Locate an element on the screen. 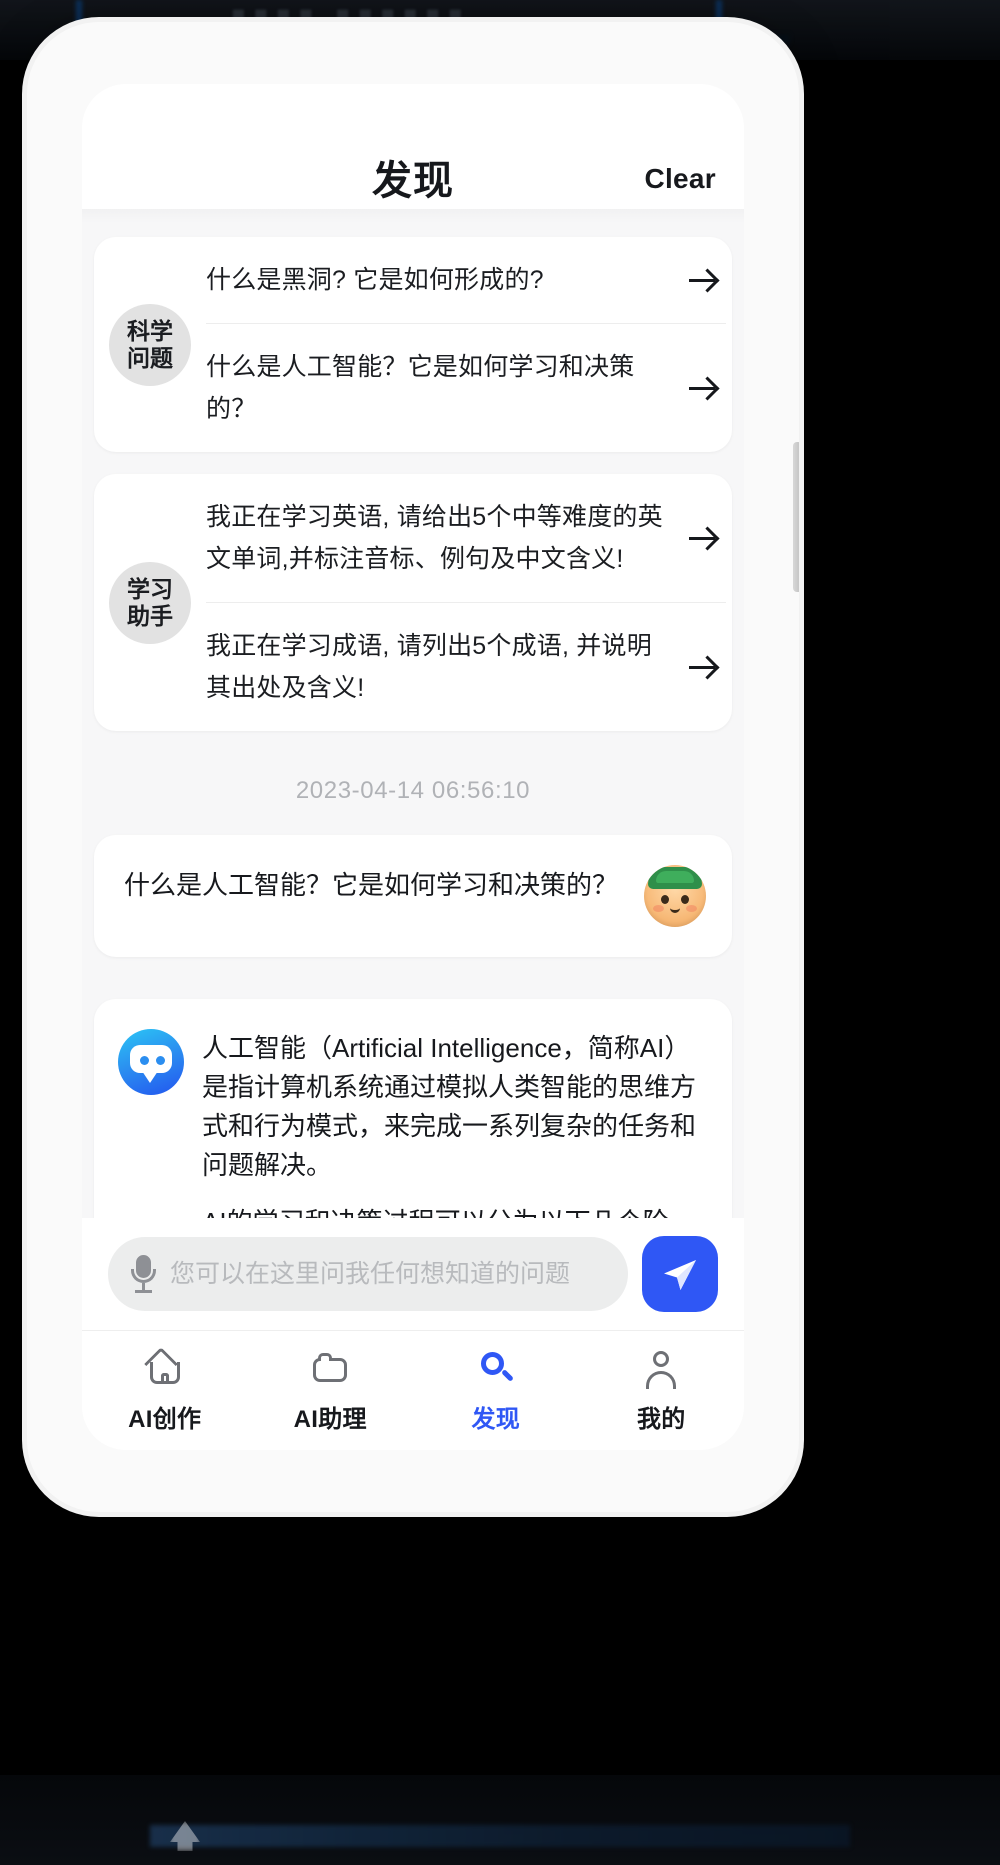  suggestion-item: 什么是人工智能？它是如何学习和决策的？ is located at coordinates (466, 387).